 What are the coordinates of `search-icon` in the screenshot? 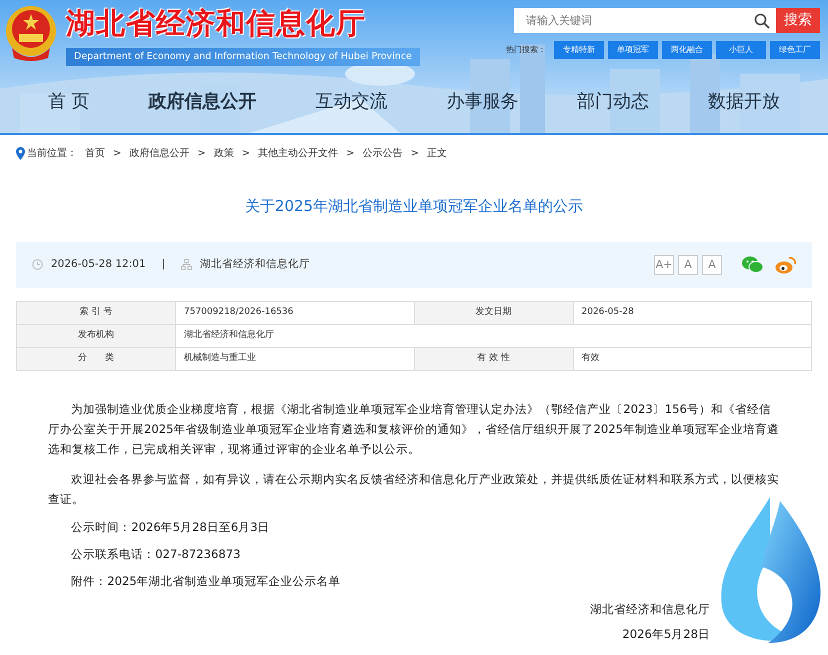 It's located at (762, 20).